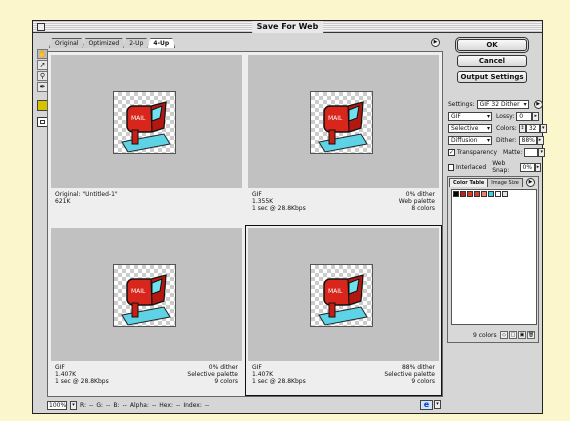 Image resolution: width=570 pixels, height=421 pixels. I want to click on tab-original: Original, so click(66, 43).